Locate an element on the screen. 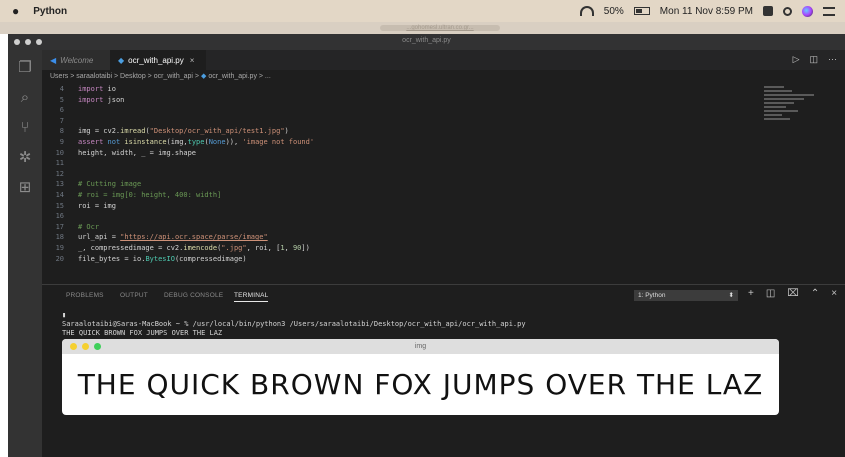 This screenshot has width=845, height=457. tab-label: ocr_with_api.py is located at coordinates (156, 60).